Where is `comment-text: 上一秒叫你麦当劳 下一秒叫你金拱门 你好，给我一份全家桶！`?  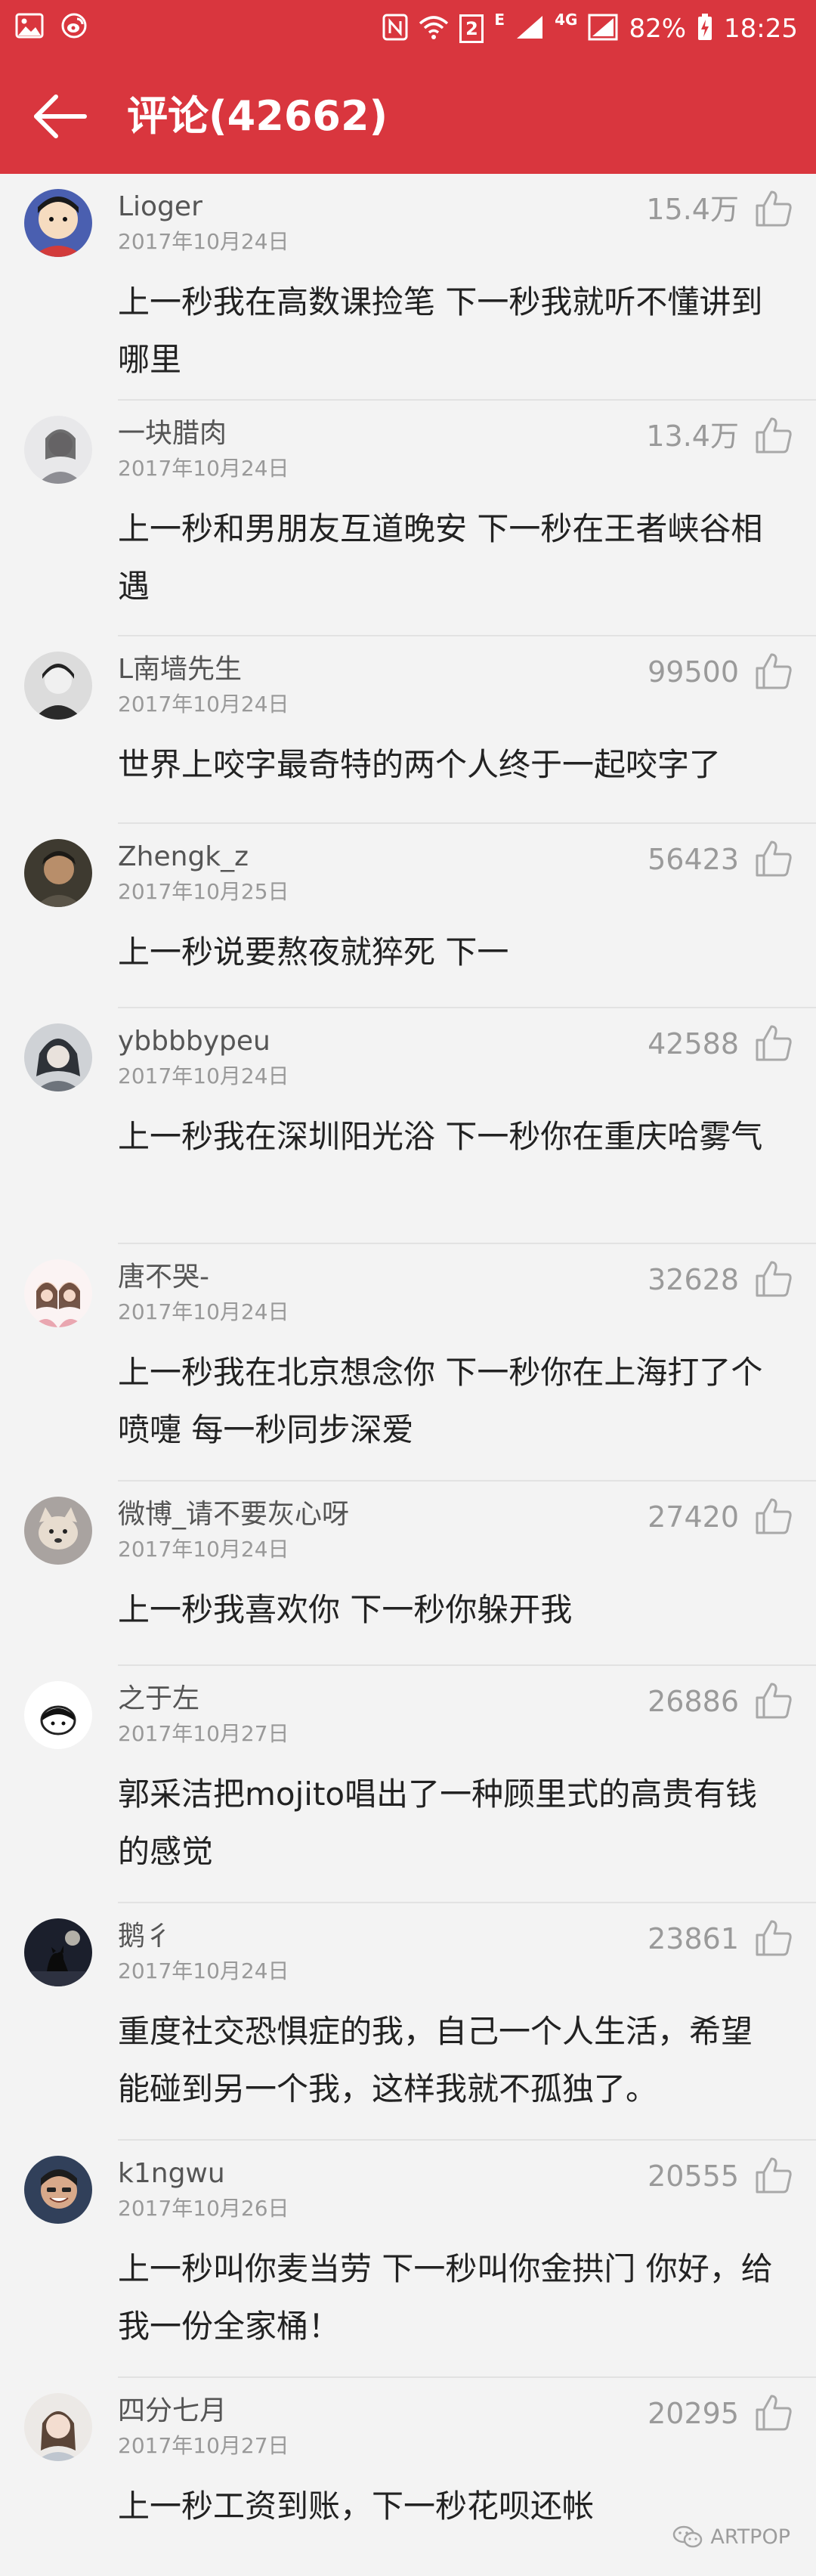
comment-text: 上一秒叫你麦当劳 下一秒叫你金拱门 你好，给我一份全家桶！ is located at coordinates (445, 2297).